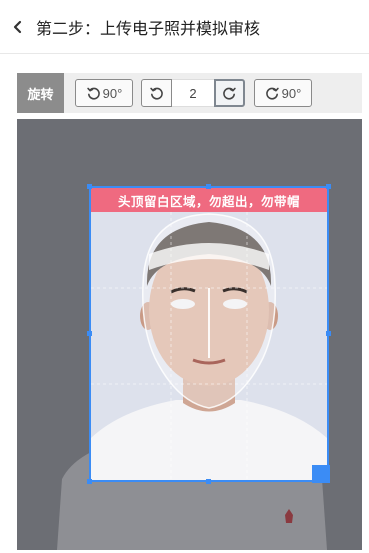 Image resolution: width=369 pixels, height=553 pixels. What do you see at coordinates (208, 481) in the screenshot?
I see `crop-handle-bottom` at bounding box center [208, 481].